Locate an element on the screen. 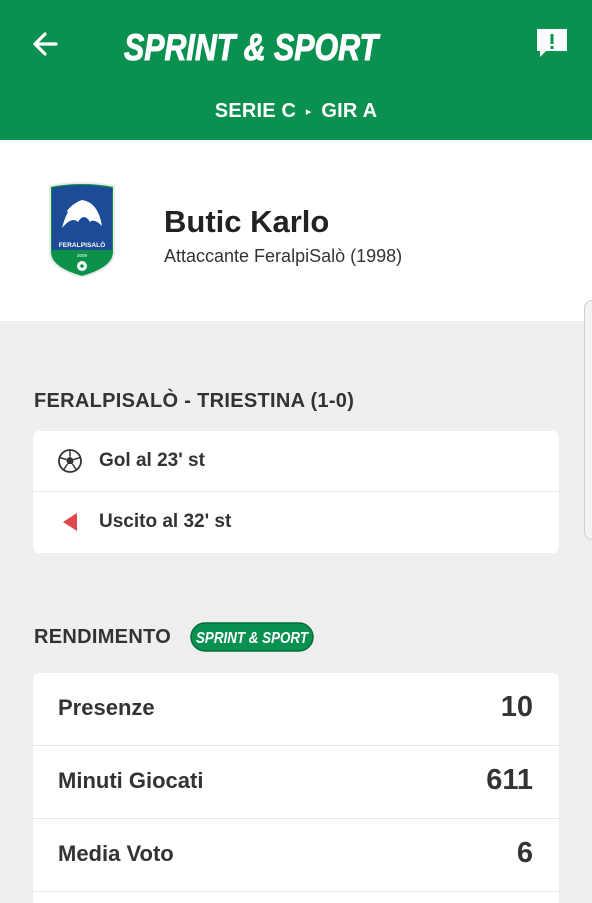 Image resolution: width=592 pixels, height=903 pixels. stat-value: 10 is located at coordinates (516, 707).